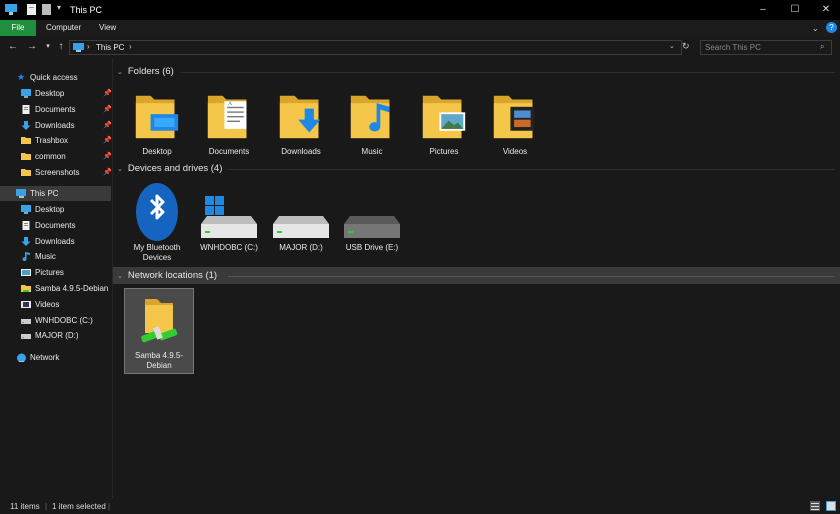 This screenshot has width=840, height=514. Describe the element at coordinates (822, 47) in the screenshot. I see `search-icon: ⌕` at that location.